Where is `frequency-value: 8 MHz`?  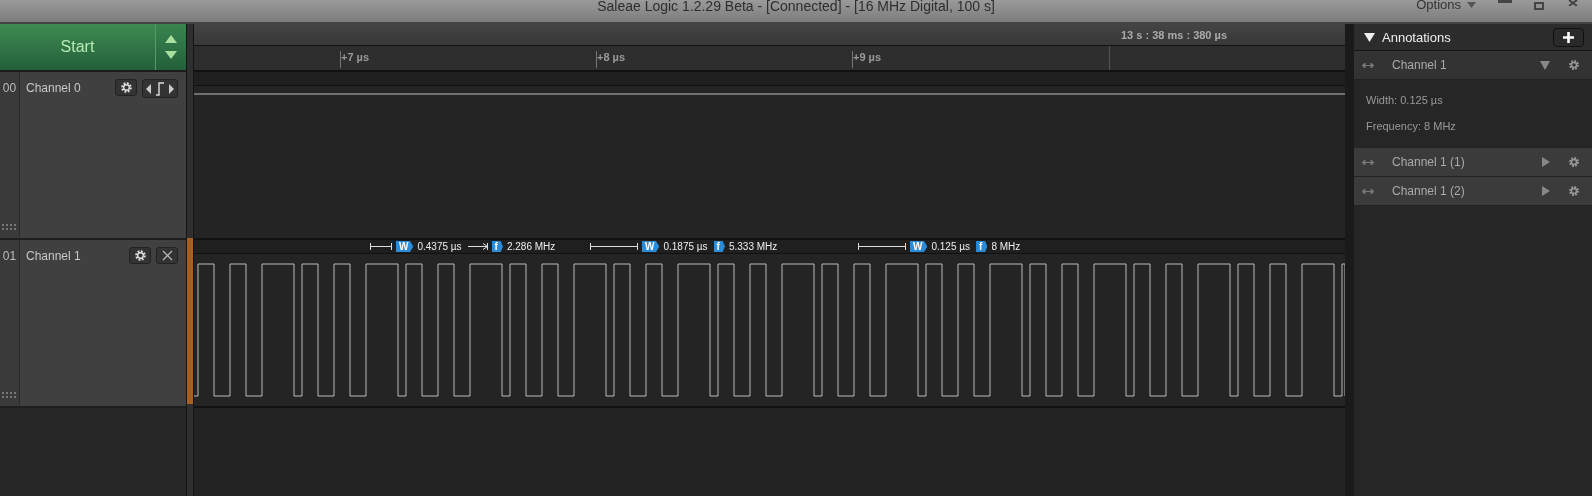
frequency-value: 8 MHz is located at coordinates (1006, 246).